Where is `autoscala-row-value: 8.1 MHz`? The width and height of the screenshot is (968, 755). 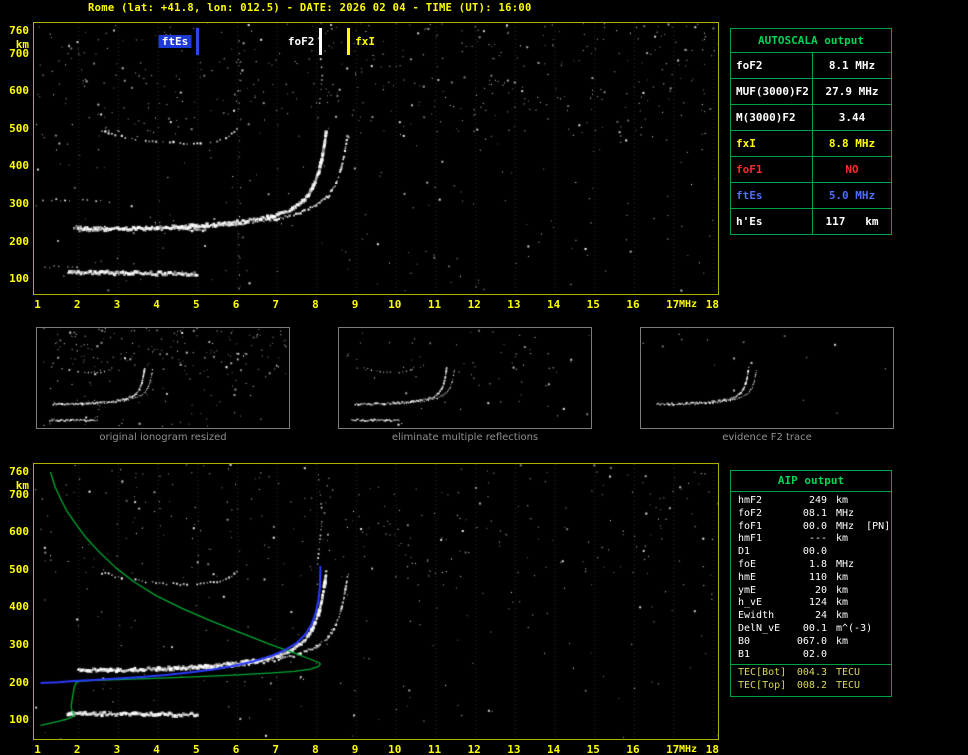 autoscala-row-value: 8.1 MHz is located at coordinates (852, 65).